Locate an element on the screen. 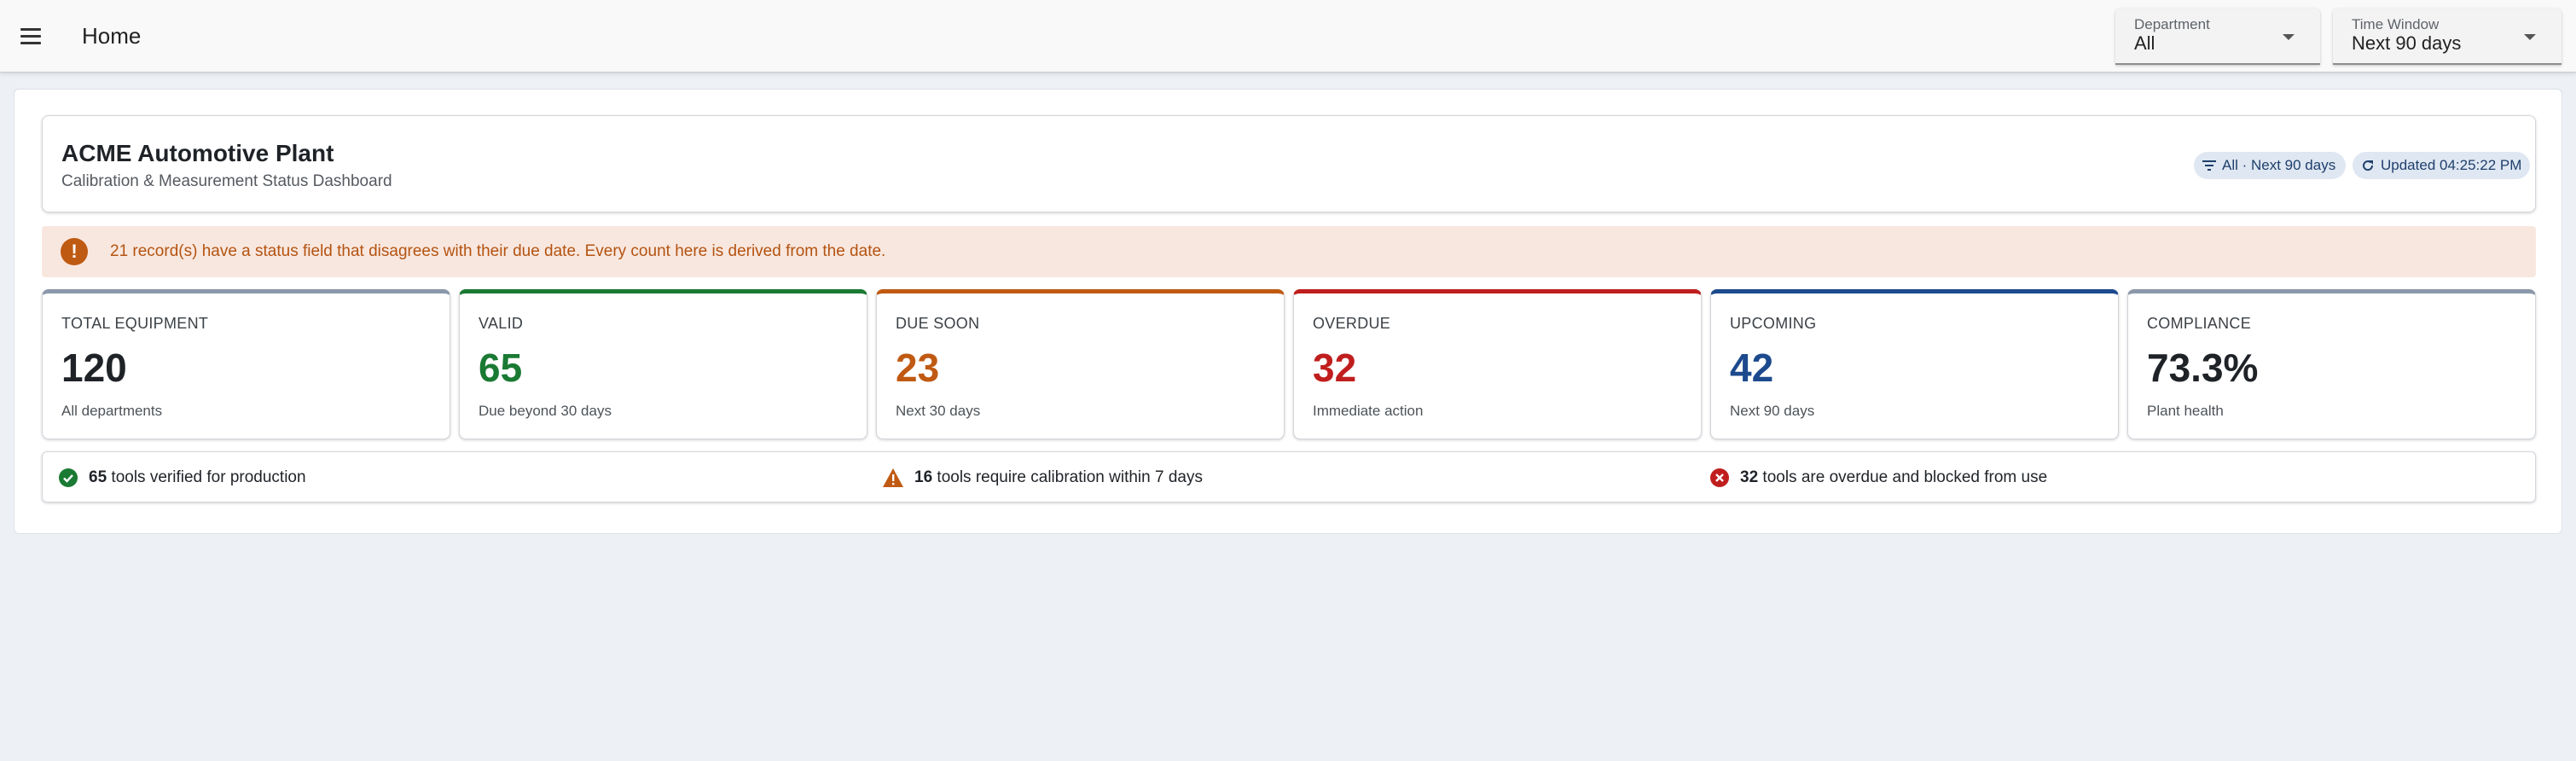 The height and width of the screenshot is (761, 2576). kpi-value: 42 is located at coordinates (1752, 368).